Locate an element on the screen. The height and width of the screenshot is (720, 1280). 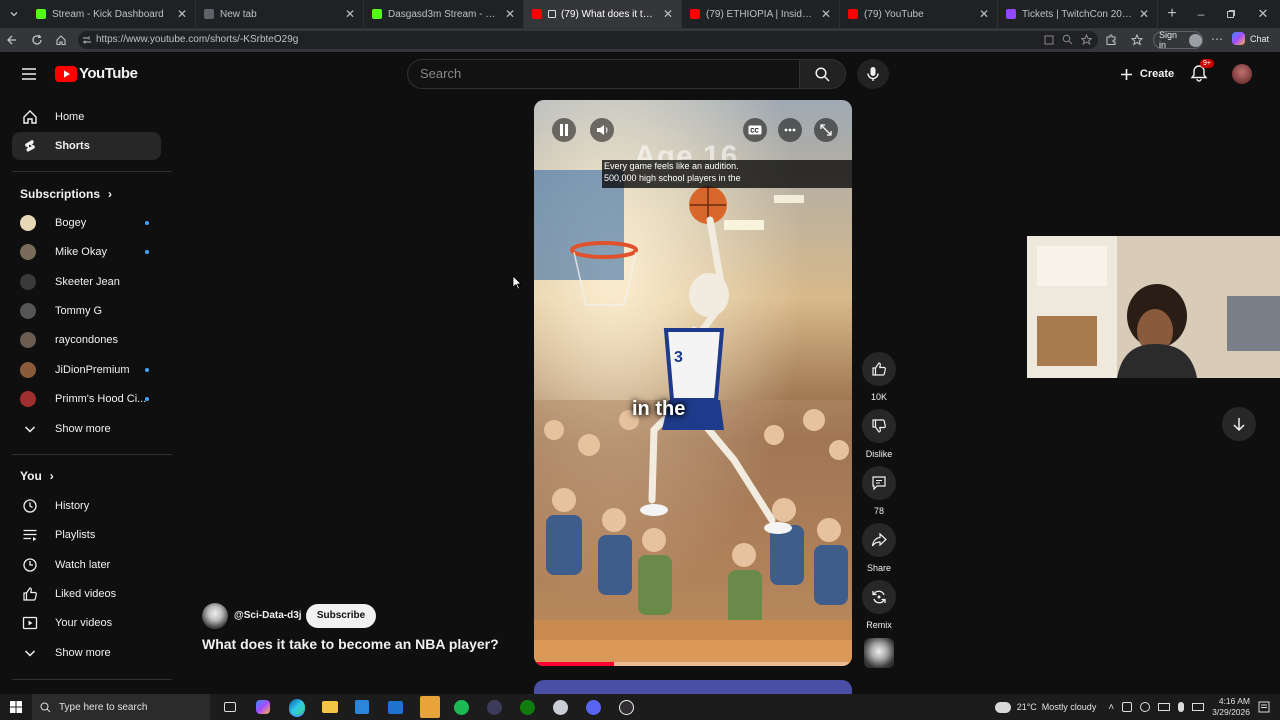
sidebar-item-playlists: Playlists is located at coordinates (86, 535).